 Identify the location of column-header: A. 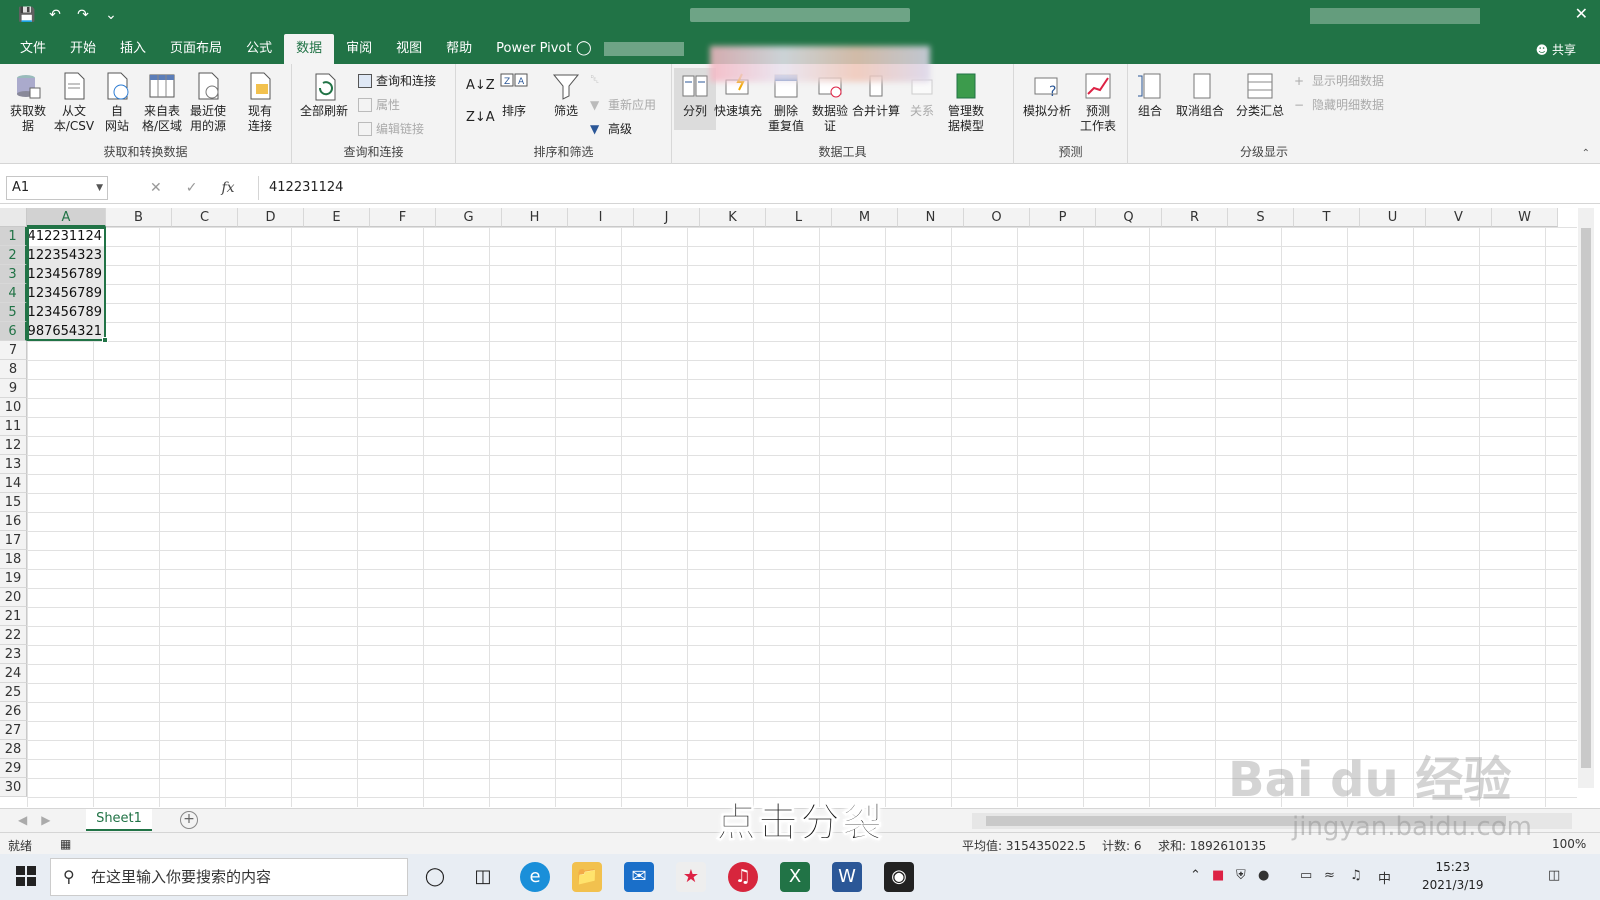
(66, 217).